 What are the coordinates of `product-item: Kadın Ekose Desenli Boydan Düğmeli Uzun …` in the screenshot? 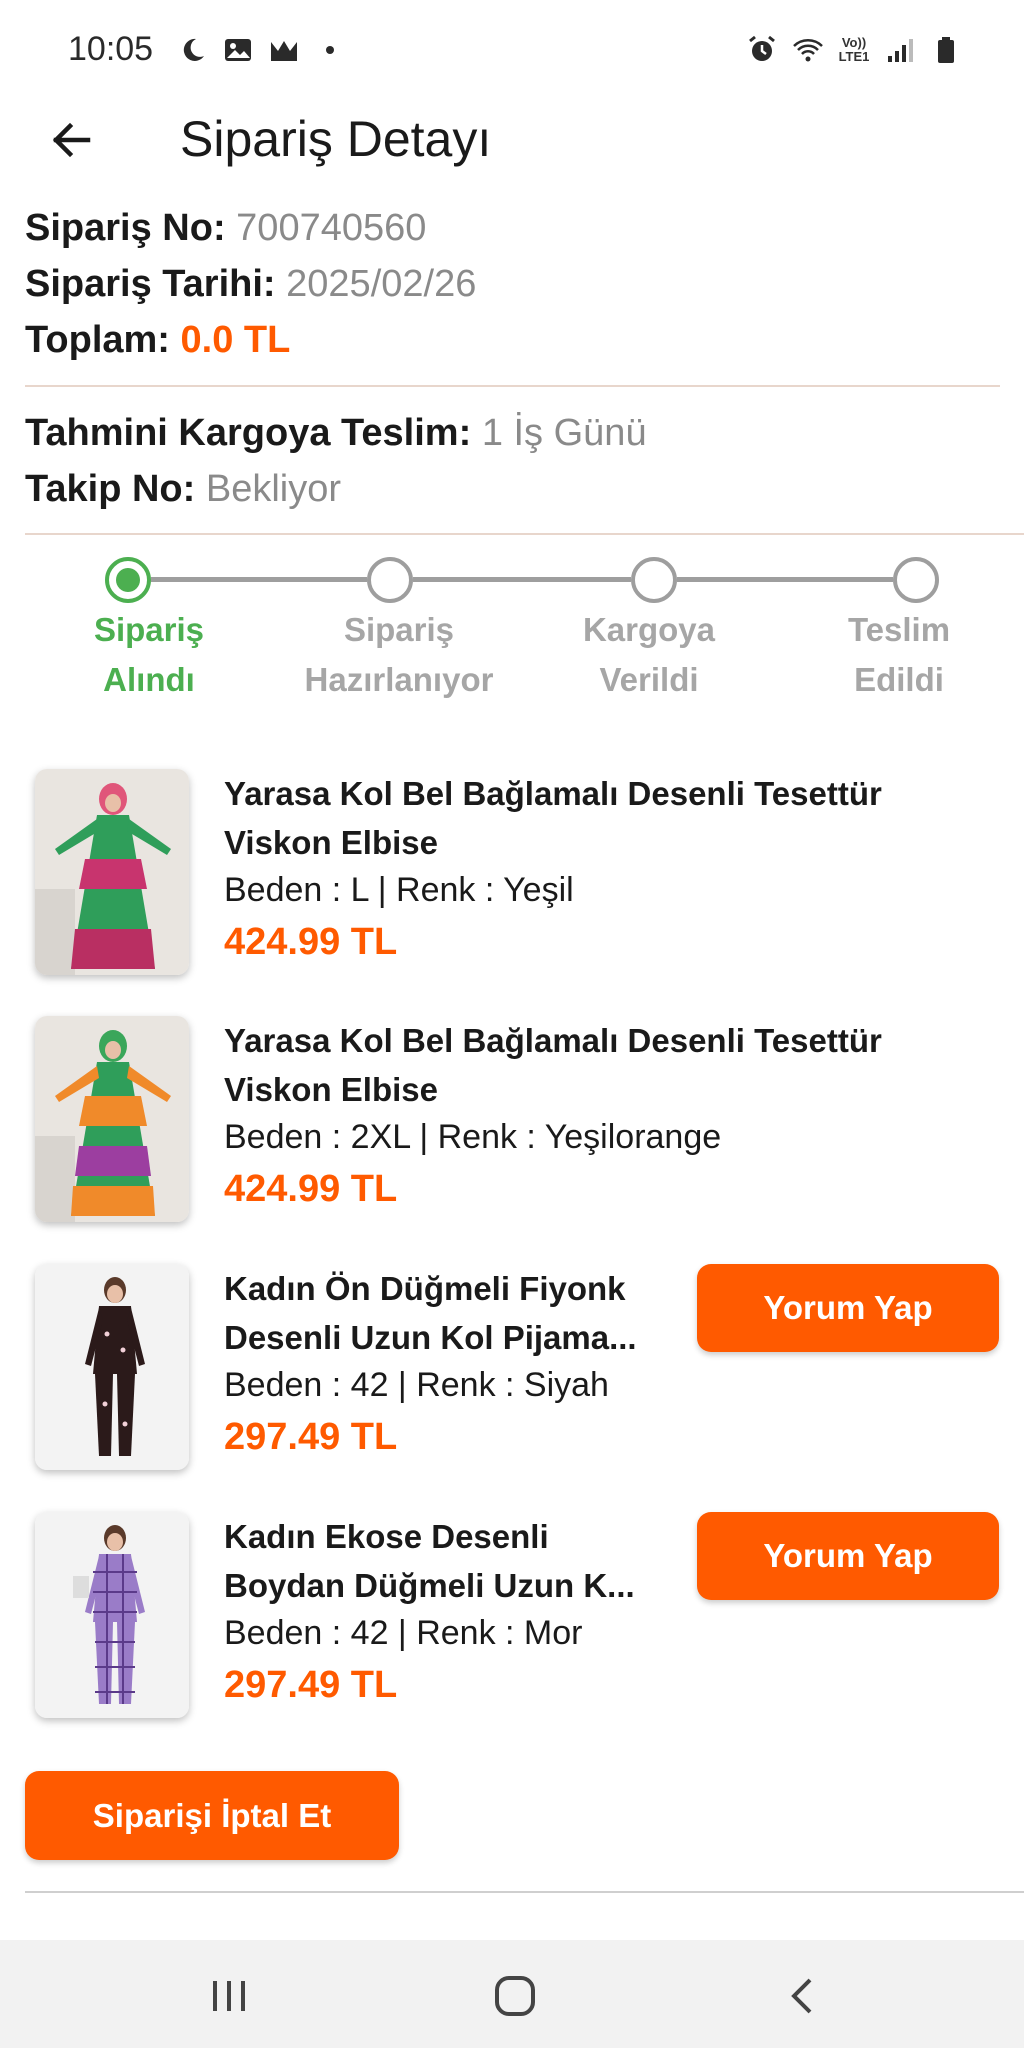 It's located at (512, 1622).